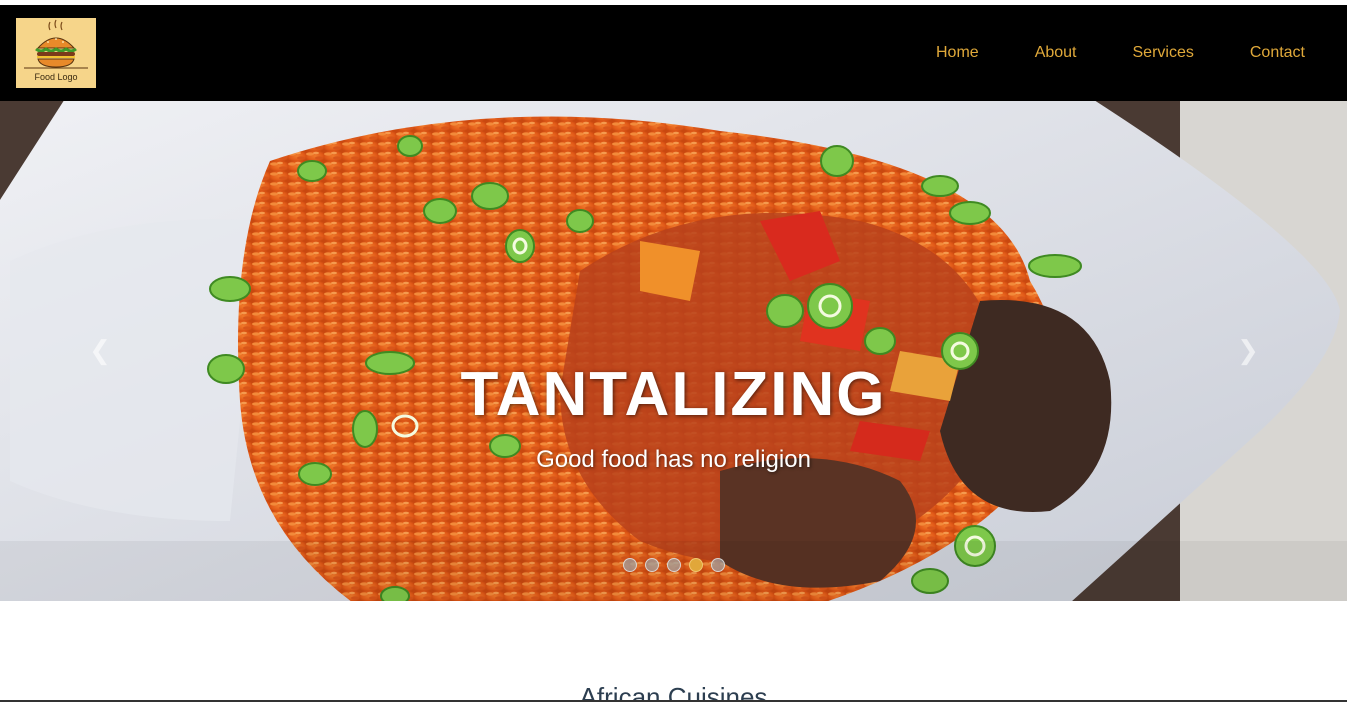 This screenshot has height=702, width=1347. Describe the element at coordinates (673, 459) in the screenshot. I see `hero-subtitle: Good food has no religion` at that location.